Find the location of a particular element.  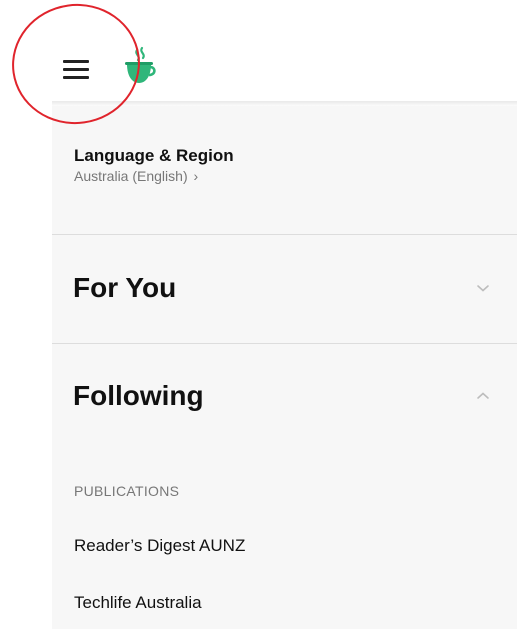

section-title-for-you: For You is located at coordinates (125, 287).